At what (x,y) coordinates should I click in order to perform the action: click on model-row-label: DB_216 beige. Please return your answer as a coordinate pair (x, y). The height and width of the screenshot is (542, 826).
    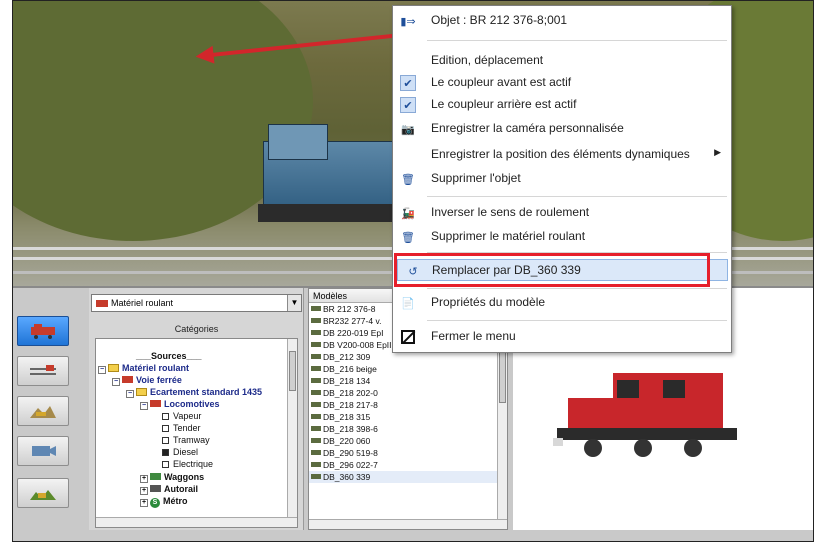
    Looking at the image, I should click on (350, 369).